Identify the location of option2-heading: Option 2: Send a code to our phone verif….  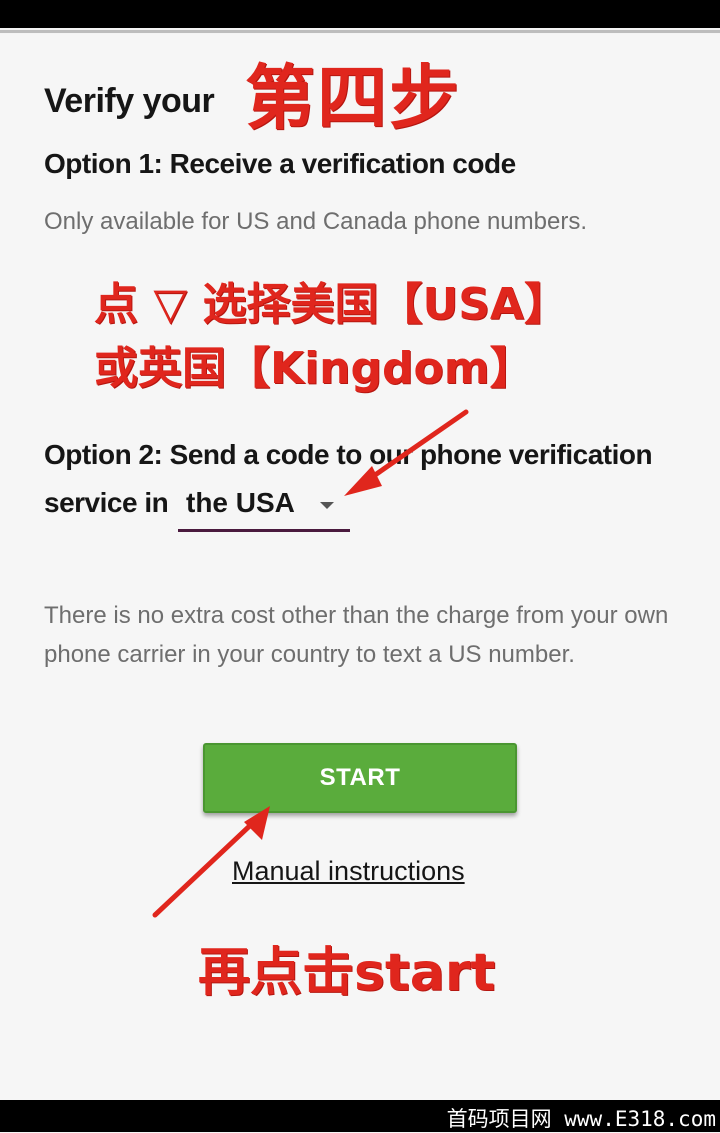
(348, 454).